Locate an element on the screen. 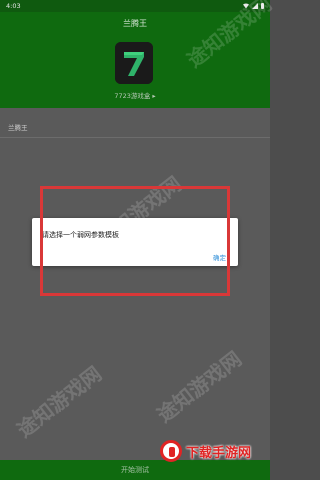  battery-icon is located at coordinates (262, 6).